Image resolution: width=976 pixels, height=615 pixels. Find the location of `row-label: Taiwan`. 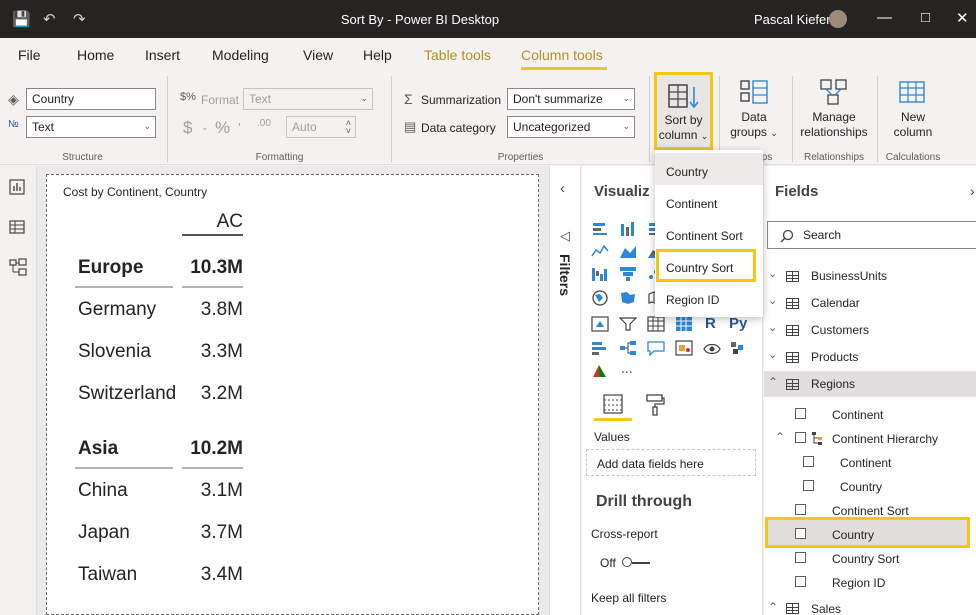

row-label: Taiwan is located at coordinates (107, 575).